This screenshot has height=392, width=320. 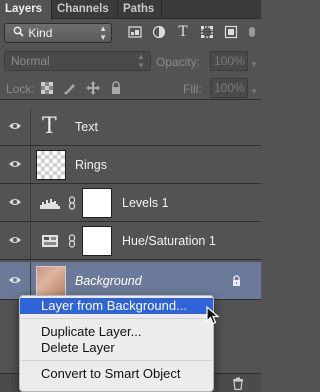 What do you see at coordinates (91, 165) in the screenshot?
I see `layer-name: Rings` at bounding box center [91, 165].